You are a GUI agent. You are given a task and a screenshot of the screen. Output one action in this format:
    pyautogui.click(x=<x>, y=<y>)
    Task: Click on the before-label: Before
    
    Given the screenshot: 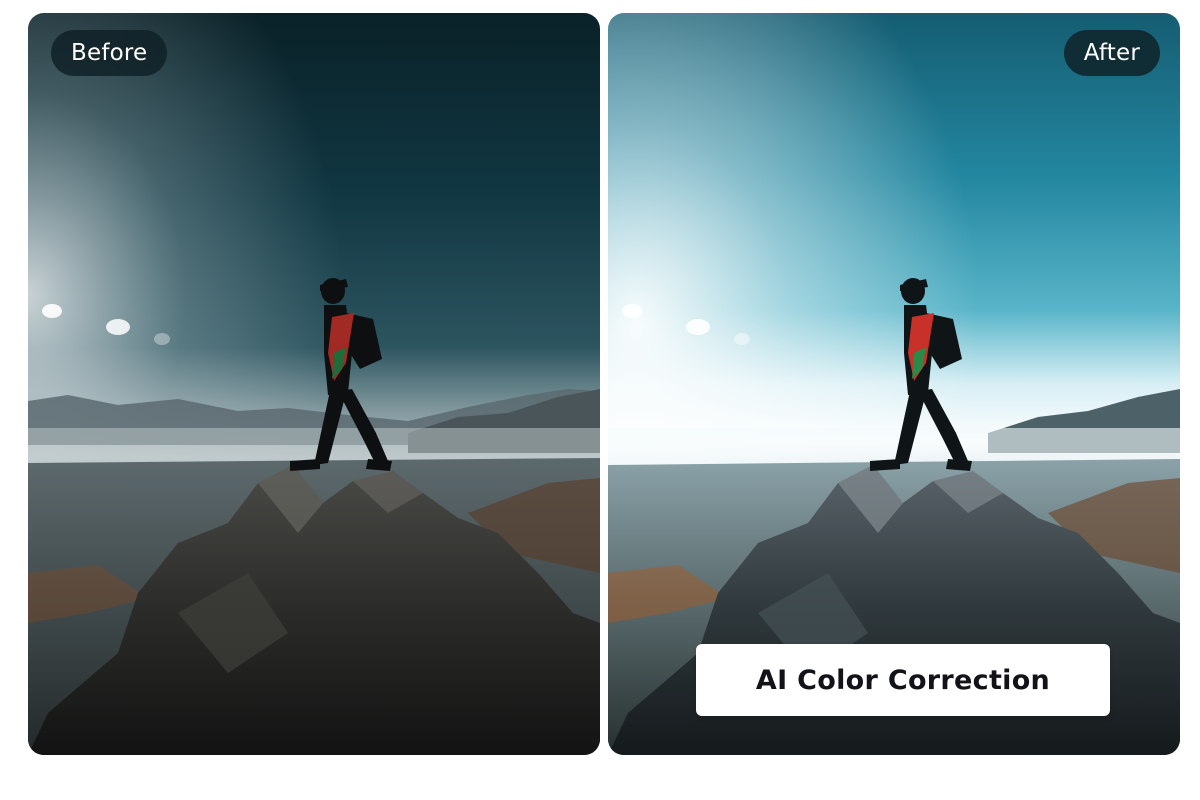 What is the action you would take?
    pyautogui.click(x=109, y=53)
    